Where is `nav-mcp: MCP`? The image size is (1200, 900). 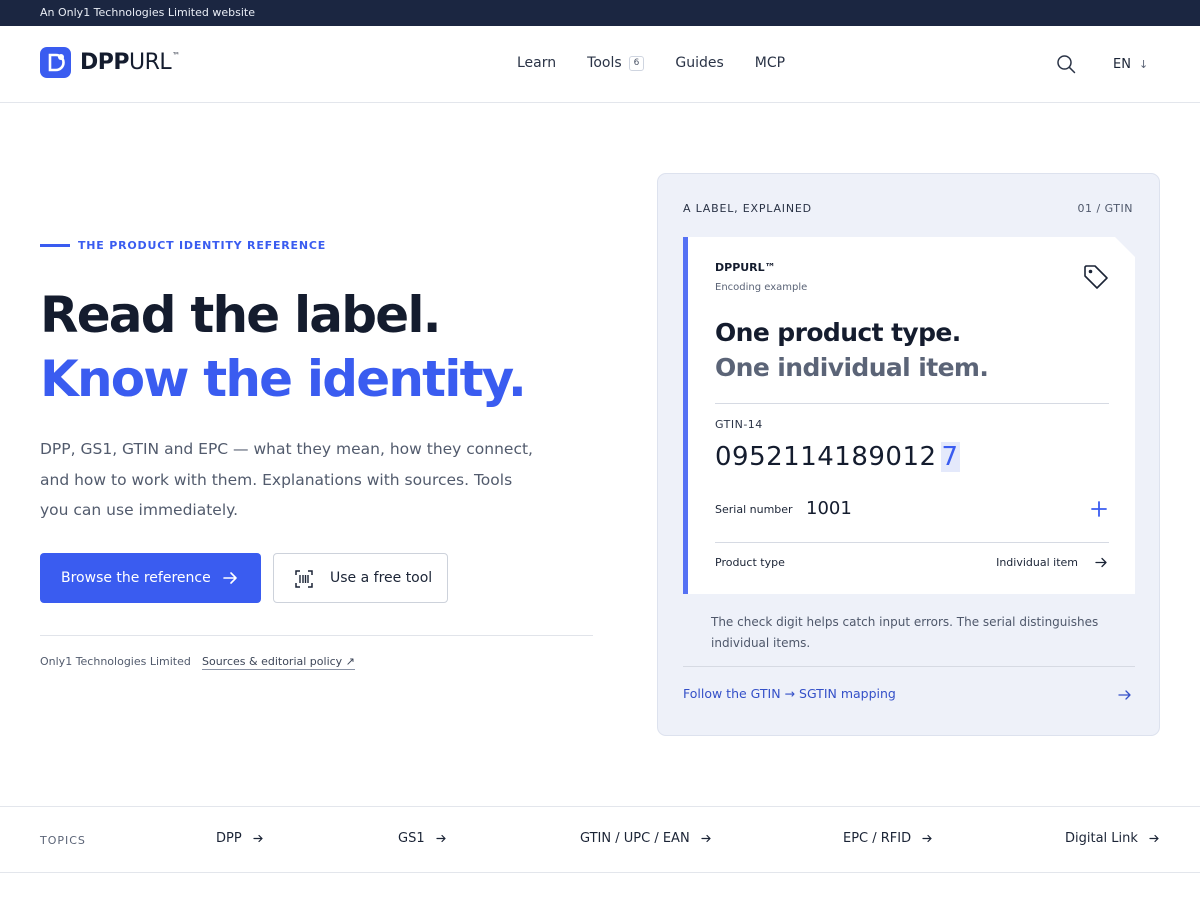
nav-mcp: MCP is located at coordinates (770, 63).